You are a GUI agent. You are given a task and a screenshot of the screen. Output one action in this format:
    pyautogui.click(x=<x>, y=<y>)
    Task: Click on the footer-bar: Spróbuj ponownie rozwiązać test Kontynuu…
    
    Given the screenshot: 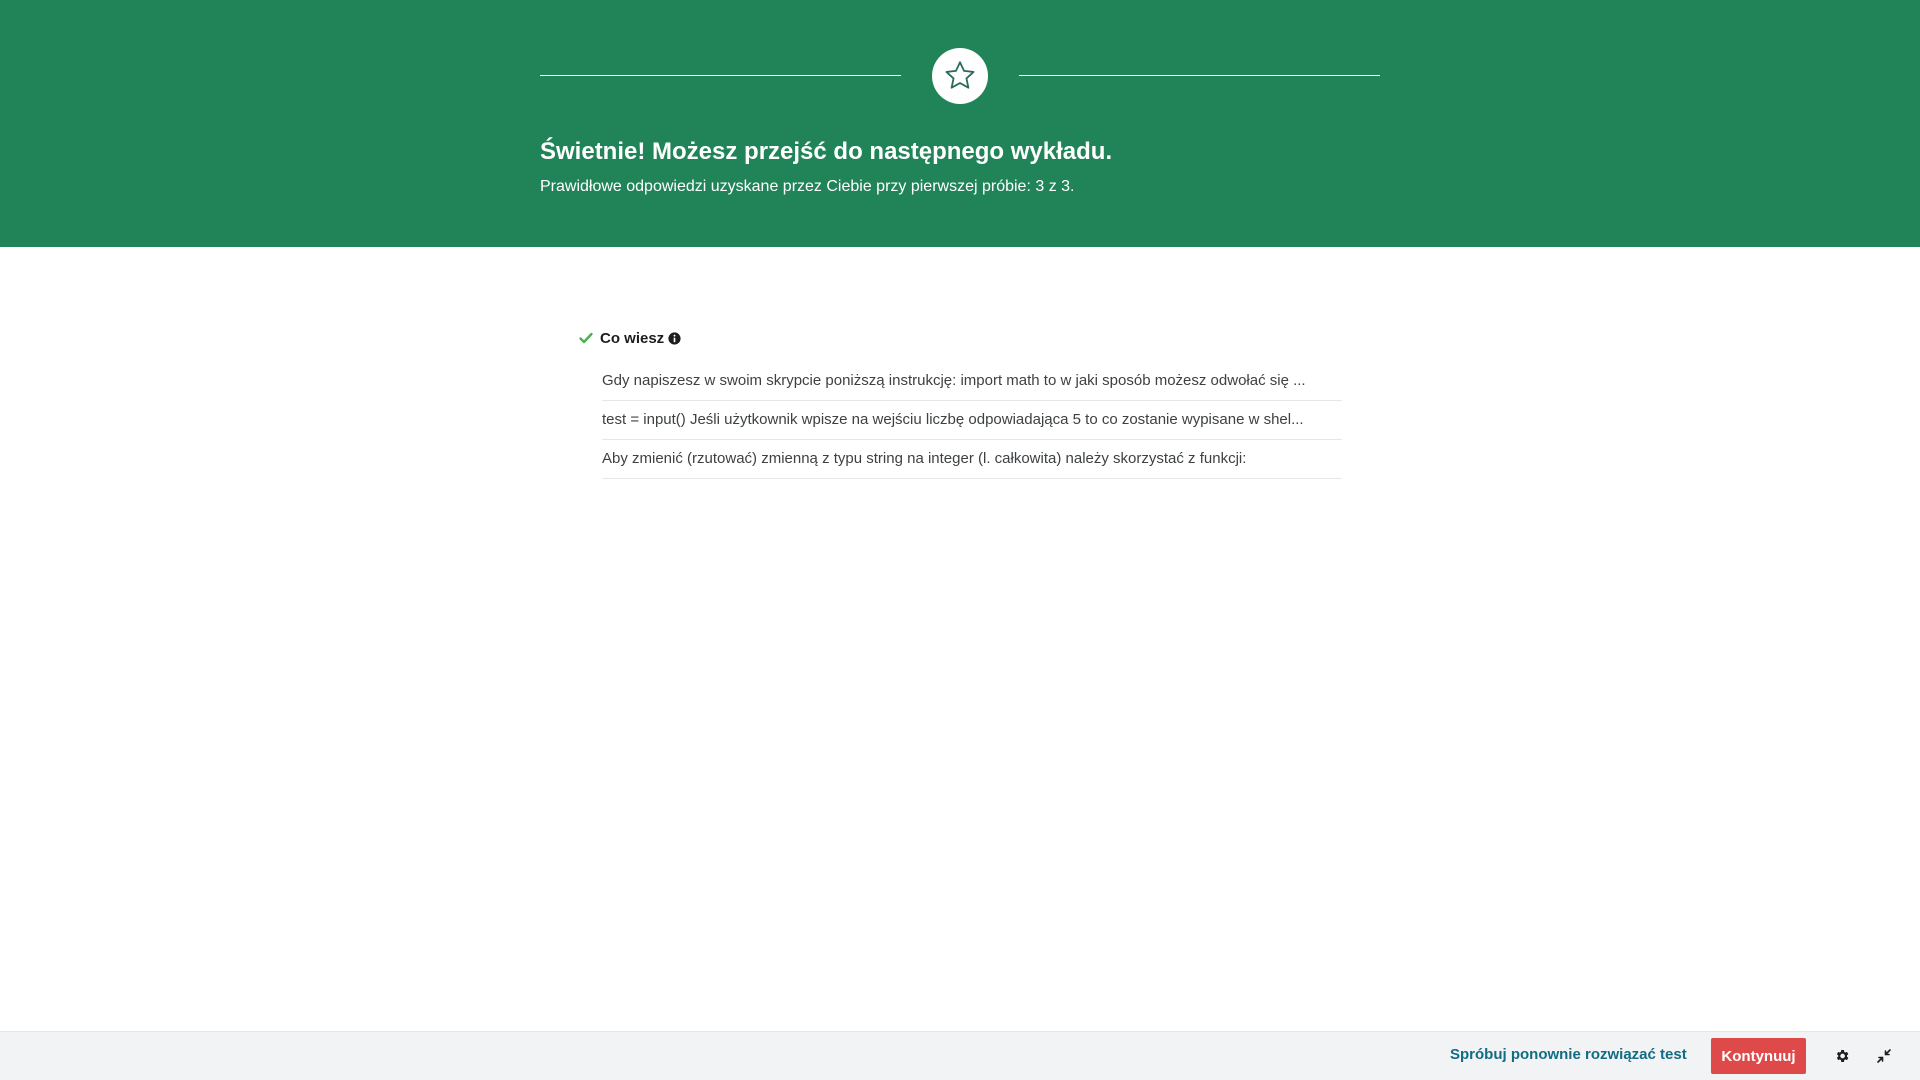 What is the action you would take?
    pyautogui.click(x=960, y=1055)
    